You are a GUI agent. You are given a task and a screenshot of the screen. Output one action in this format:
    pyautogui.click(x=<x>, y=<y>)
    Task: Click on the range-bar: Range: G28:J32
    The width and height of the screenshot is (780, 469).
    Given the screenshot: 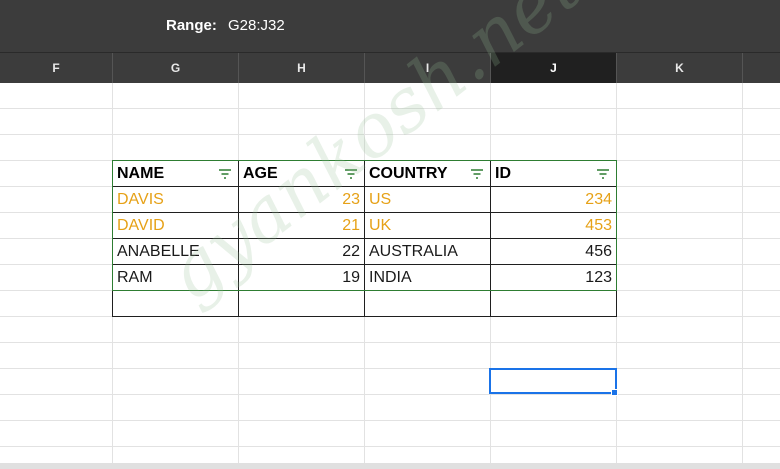 What is the action you would take?
    pyautogui.click(x=390, y=26)
    